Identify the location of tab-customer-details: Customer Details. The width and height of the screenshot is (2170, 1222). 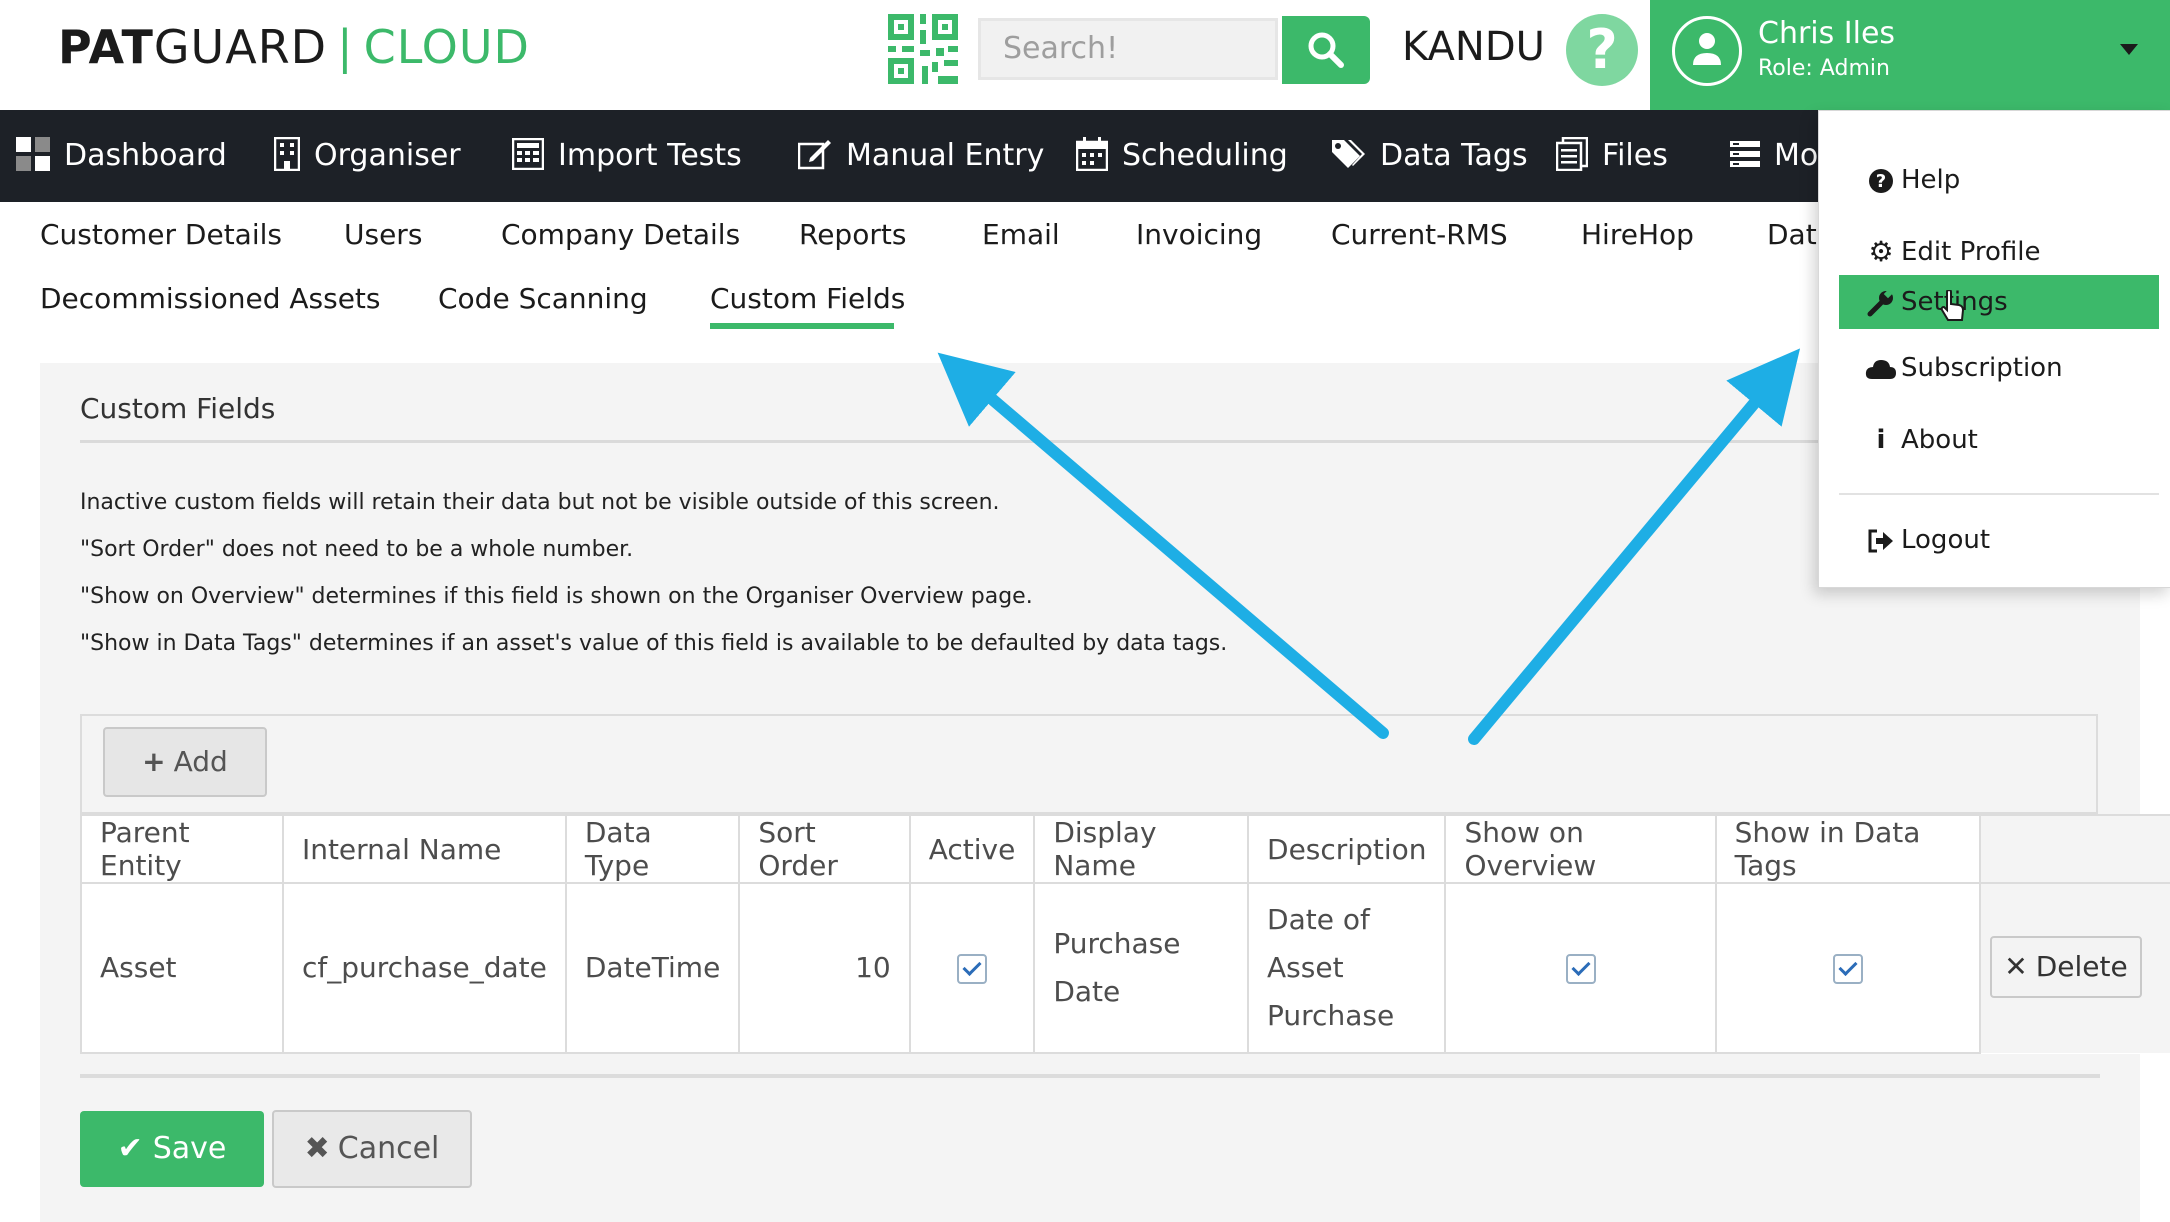
(161, 234).